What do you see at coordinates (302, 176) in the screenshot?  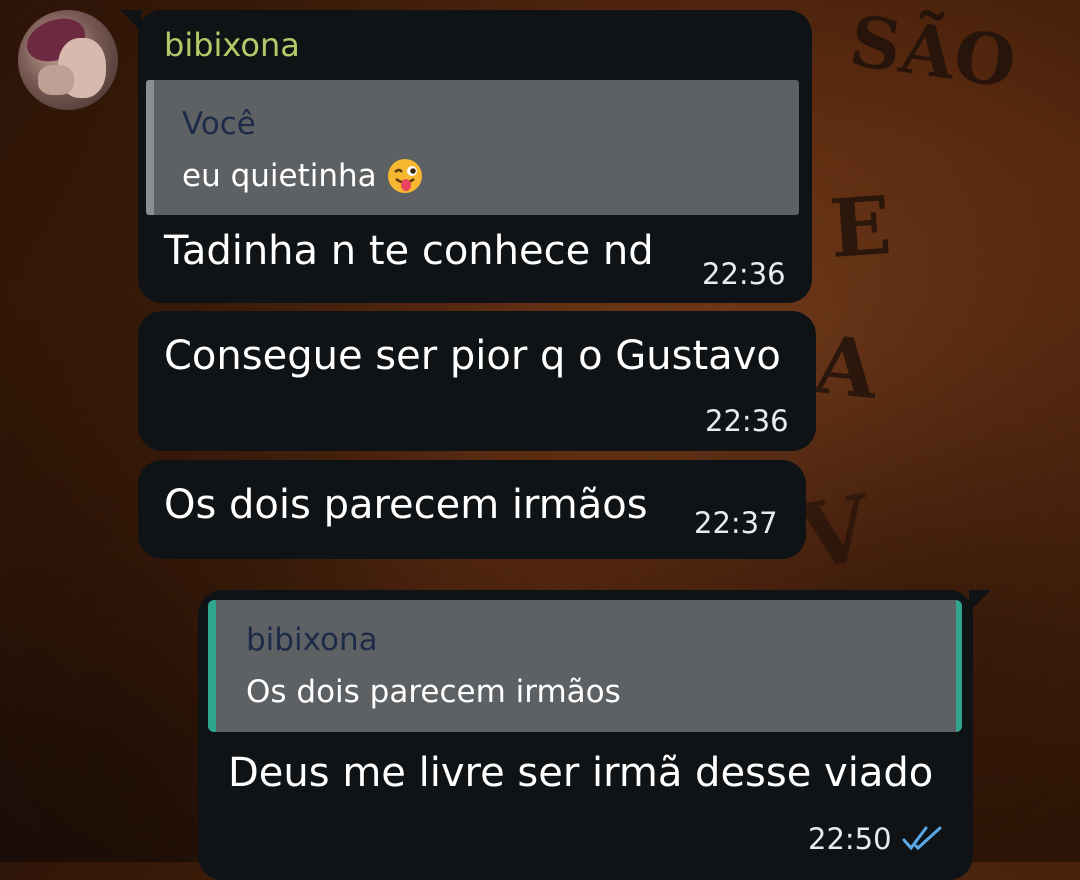 I see `quoted-text: eu quietinha` at bounding box center [302, 176].